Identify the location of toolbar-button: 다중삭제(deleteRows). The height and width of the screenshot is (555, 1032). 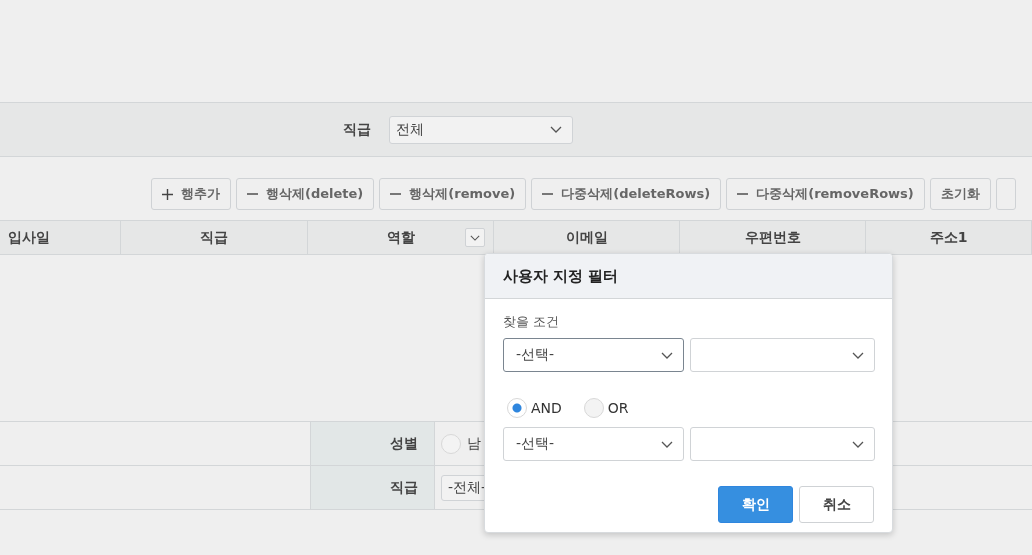
(626, 194).